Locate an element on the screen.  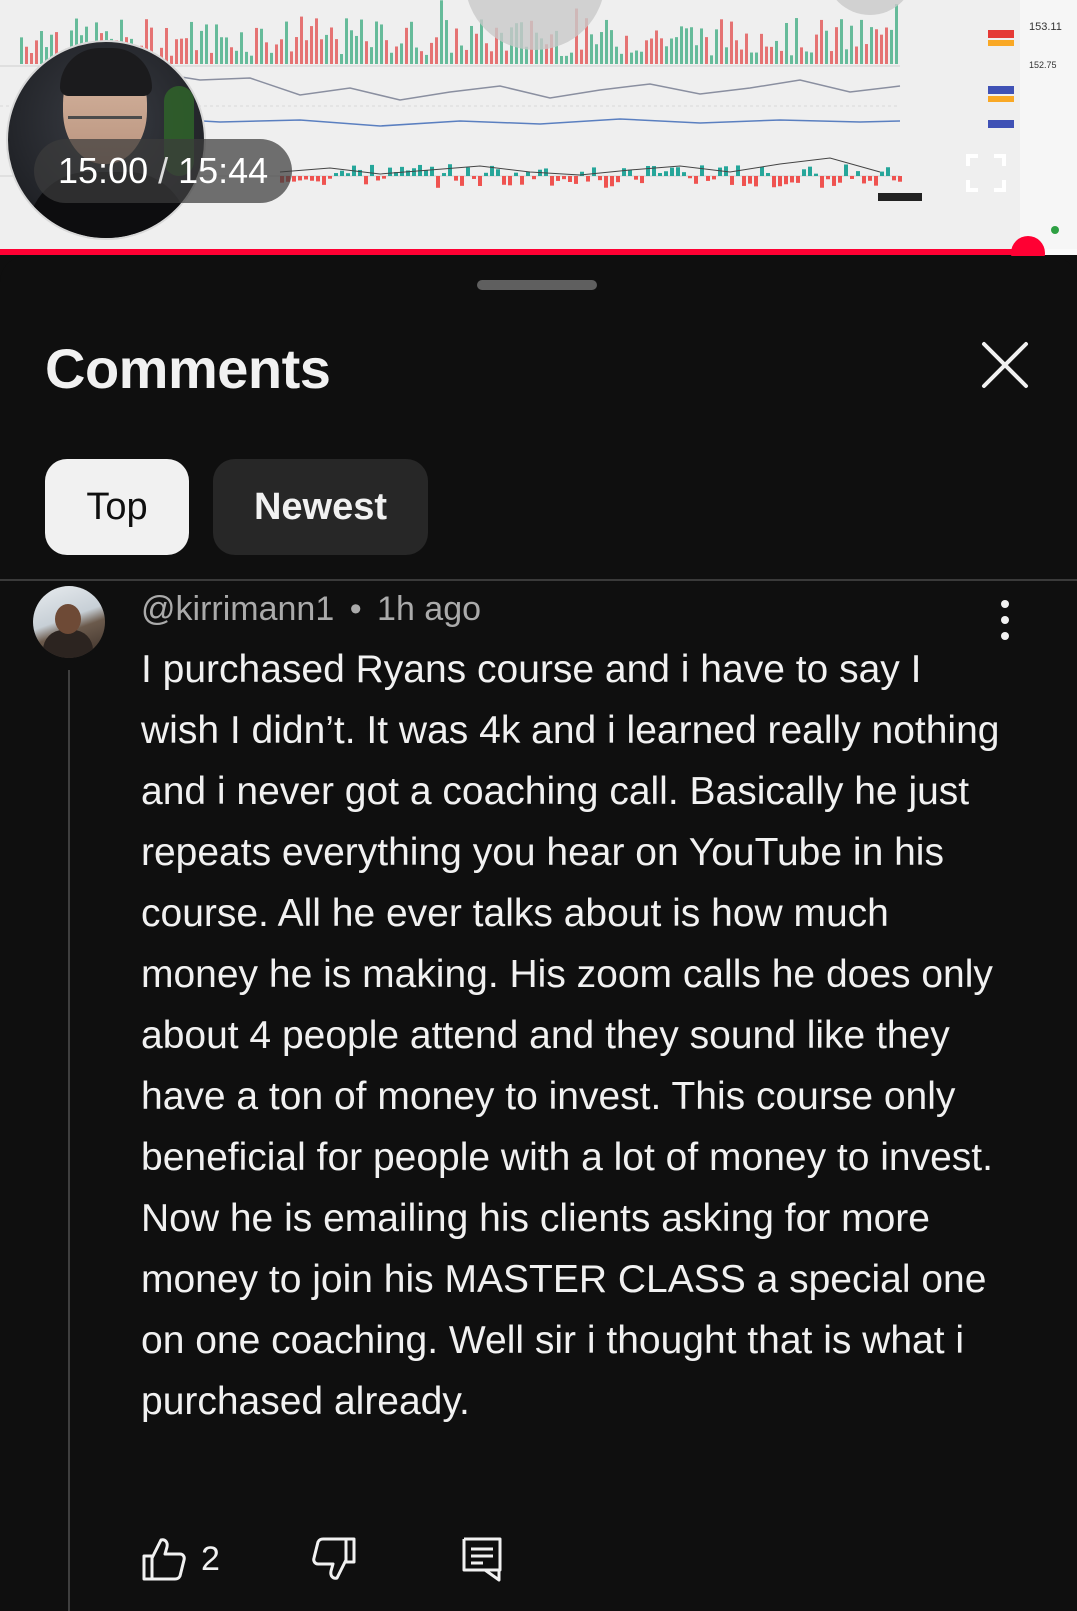
thumbs-up-icon is located at coordinates (164, 1559).